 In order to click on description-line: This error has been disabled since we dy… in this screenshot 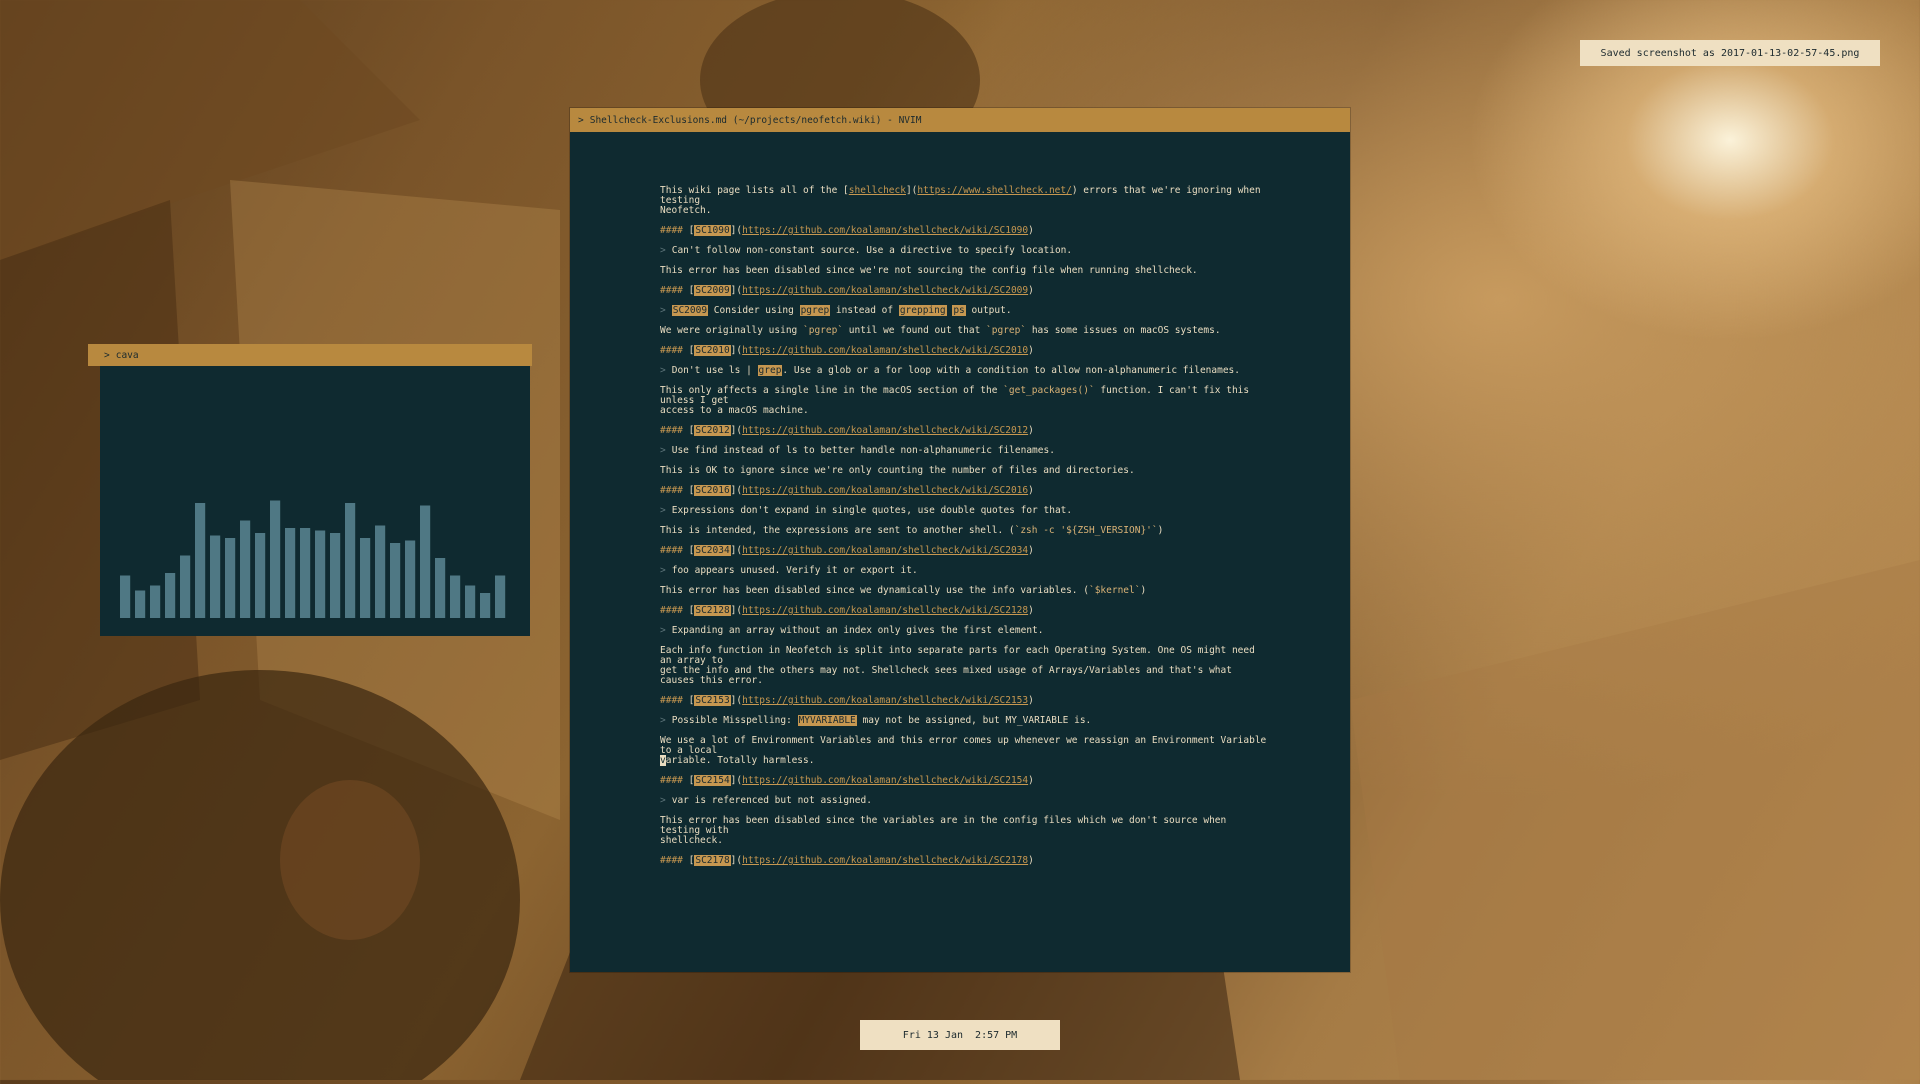, I will do `click(965, 591)`.